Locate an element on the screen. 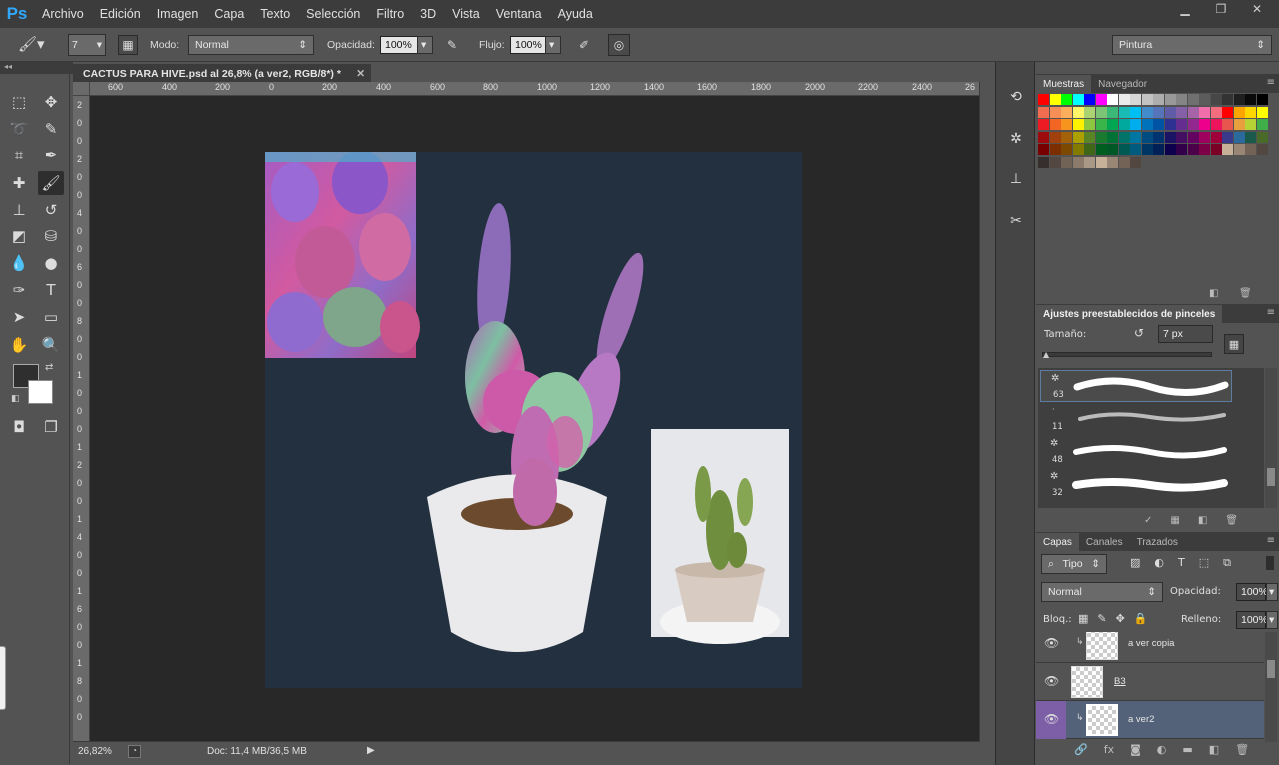 Image resolution: width=1279 pixels, height=765 pixels. screen-mode-icon: ❐ is located at coordinates (51, 427).